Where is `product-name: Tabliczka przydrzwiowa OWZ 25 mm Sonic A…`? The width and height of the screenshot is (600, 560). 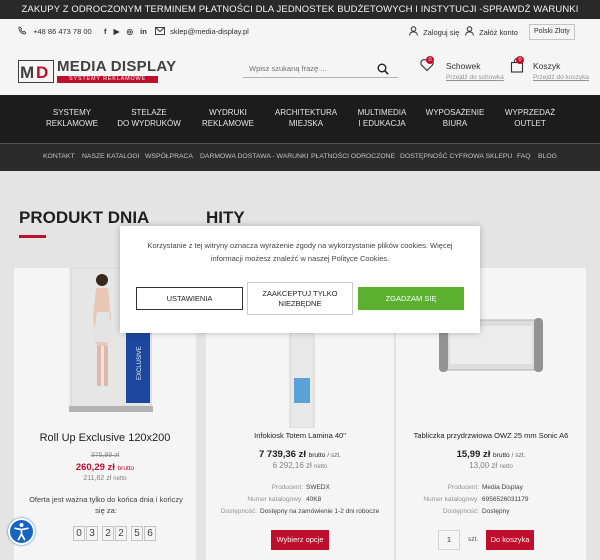
product-name: Tabliczka przydrzwiowa OWZ 25 mm Sonic A… is located at coordinates (491, 435).